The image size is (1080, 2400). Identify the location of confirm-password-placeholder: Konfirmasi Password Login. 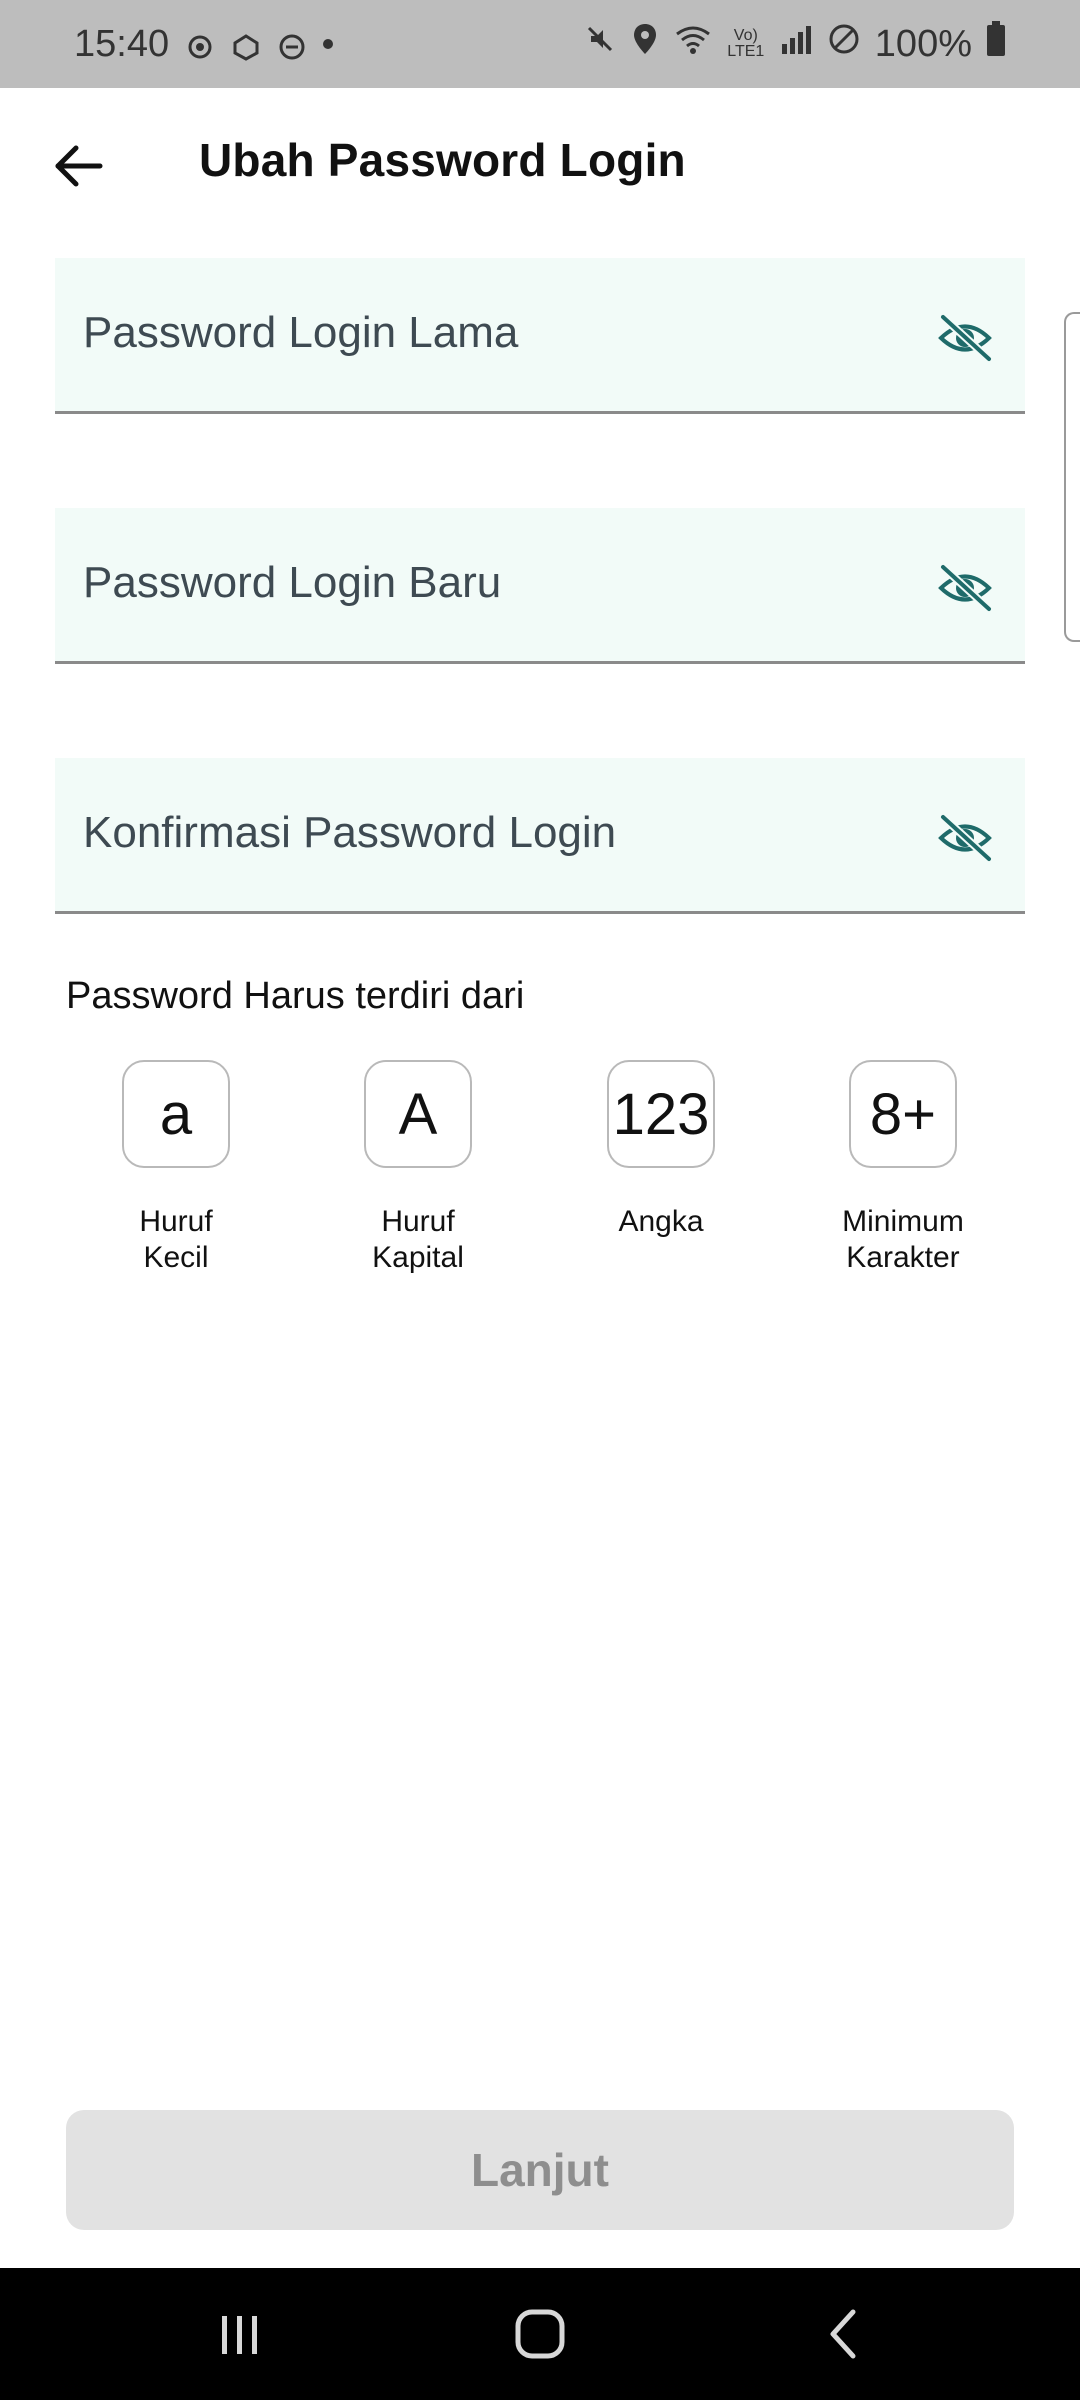
(350, 832).